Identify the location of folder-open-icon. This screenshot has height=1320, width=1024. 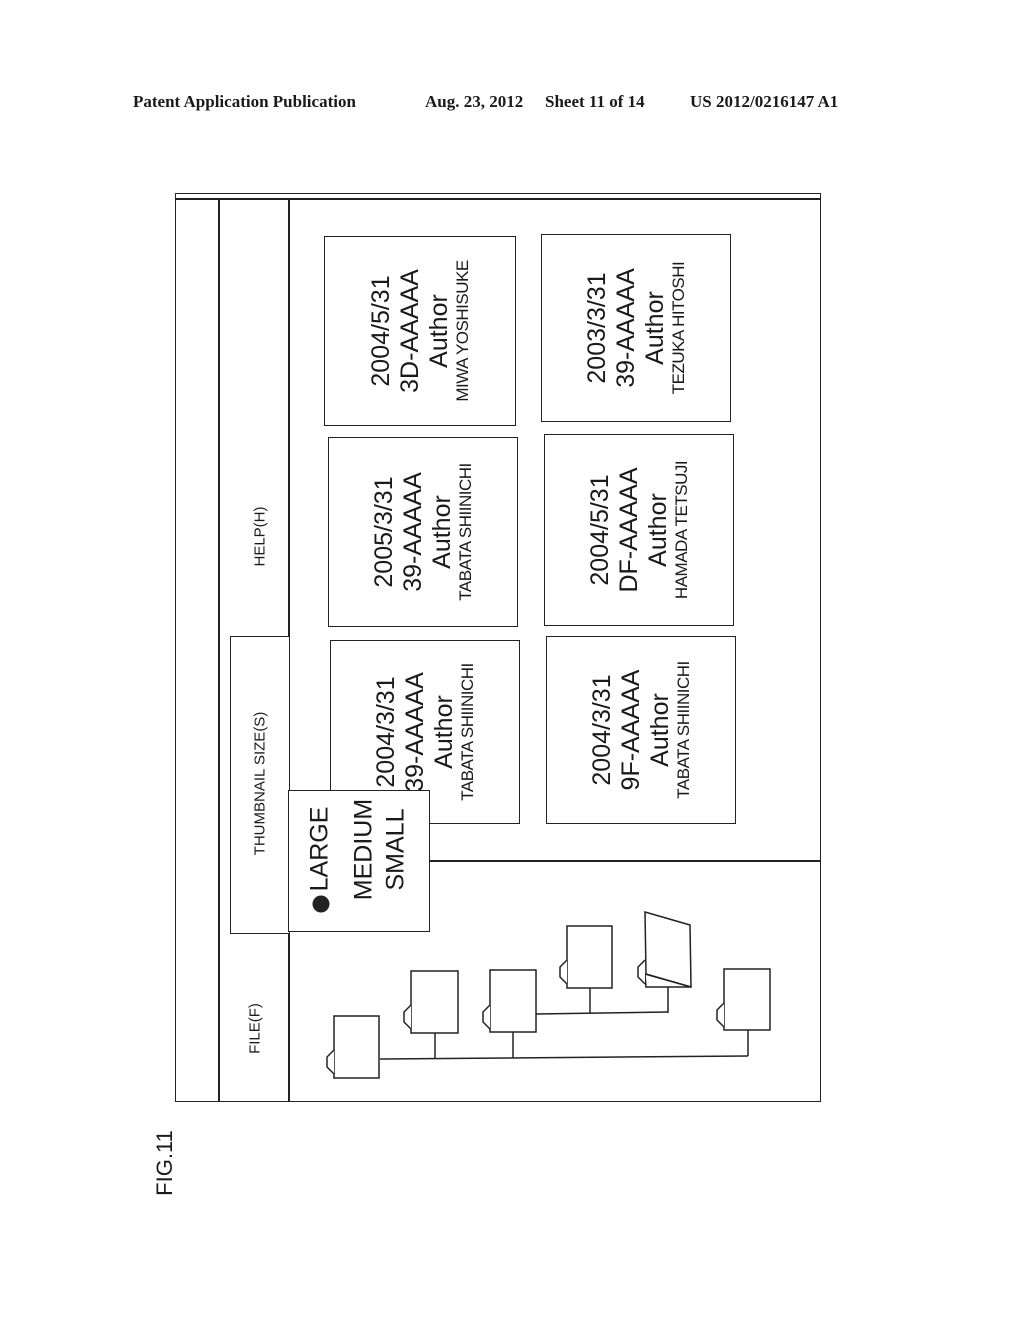
(664, 949).